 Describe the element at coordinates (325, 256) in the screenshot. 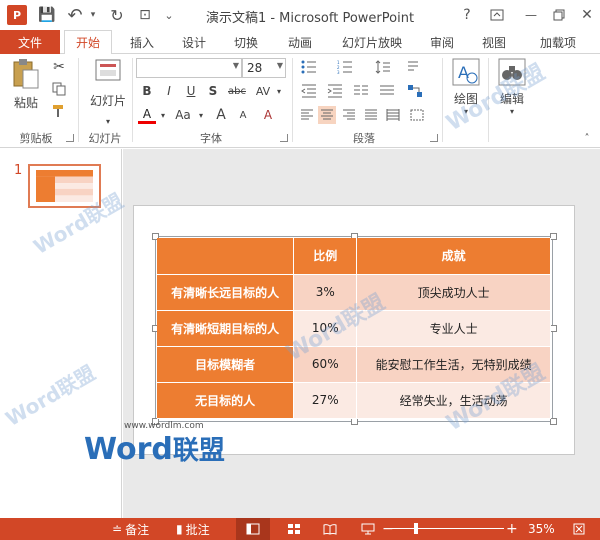

I see `table-header-cell: 比例` at that location.